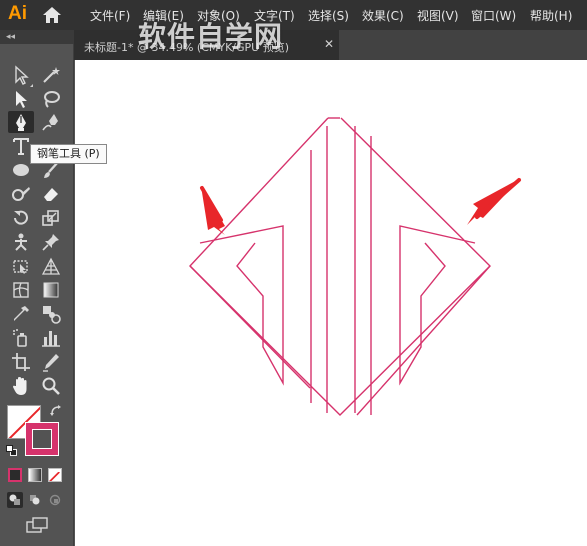 This screenshot has width=587, height=546. I want to click on app-logo: Ai, so click(17, 13).